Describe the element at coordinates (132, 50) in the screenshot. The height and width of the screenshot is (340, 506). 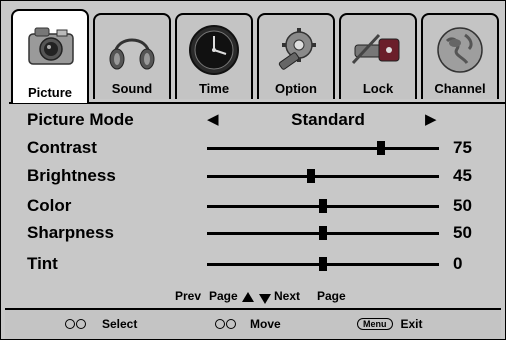
I see `headphones-icon` at that location.